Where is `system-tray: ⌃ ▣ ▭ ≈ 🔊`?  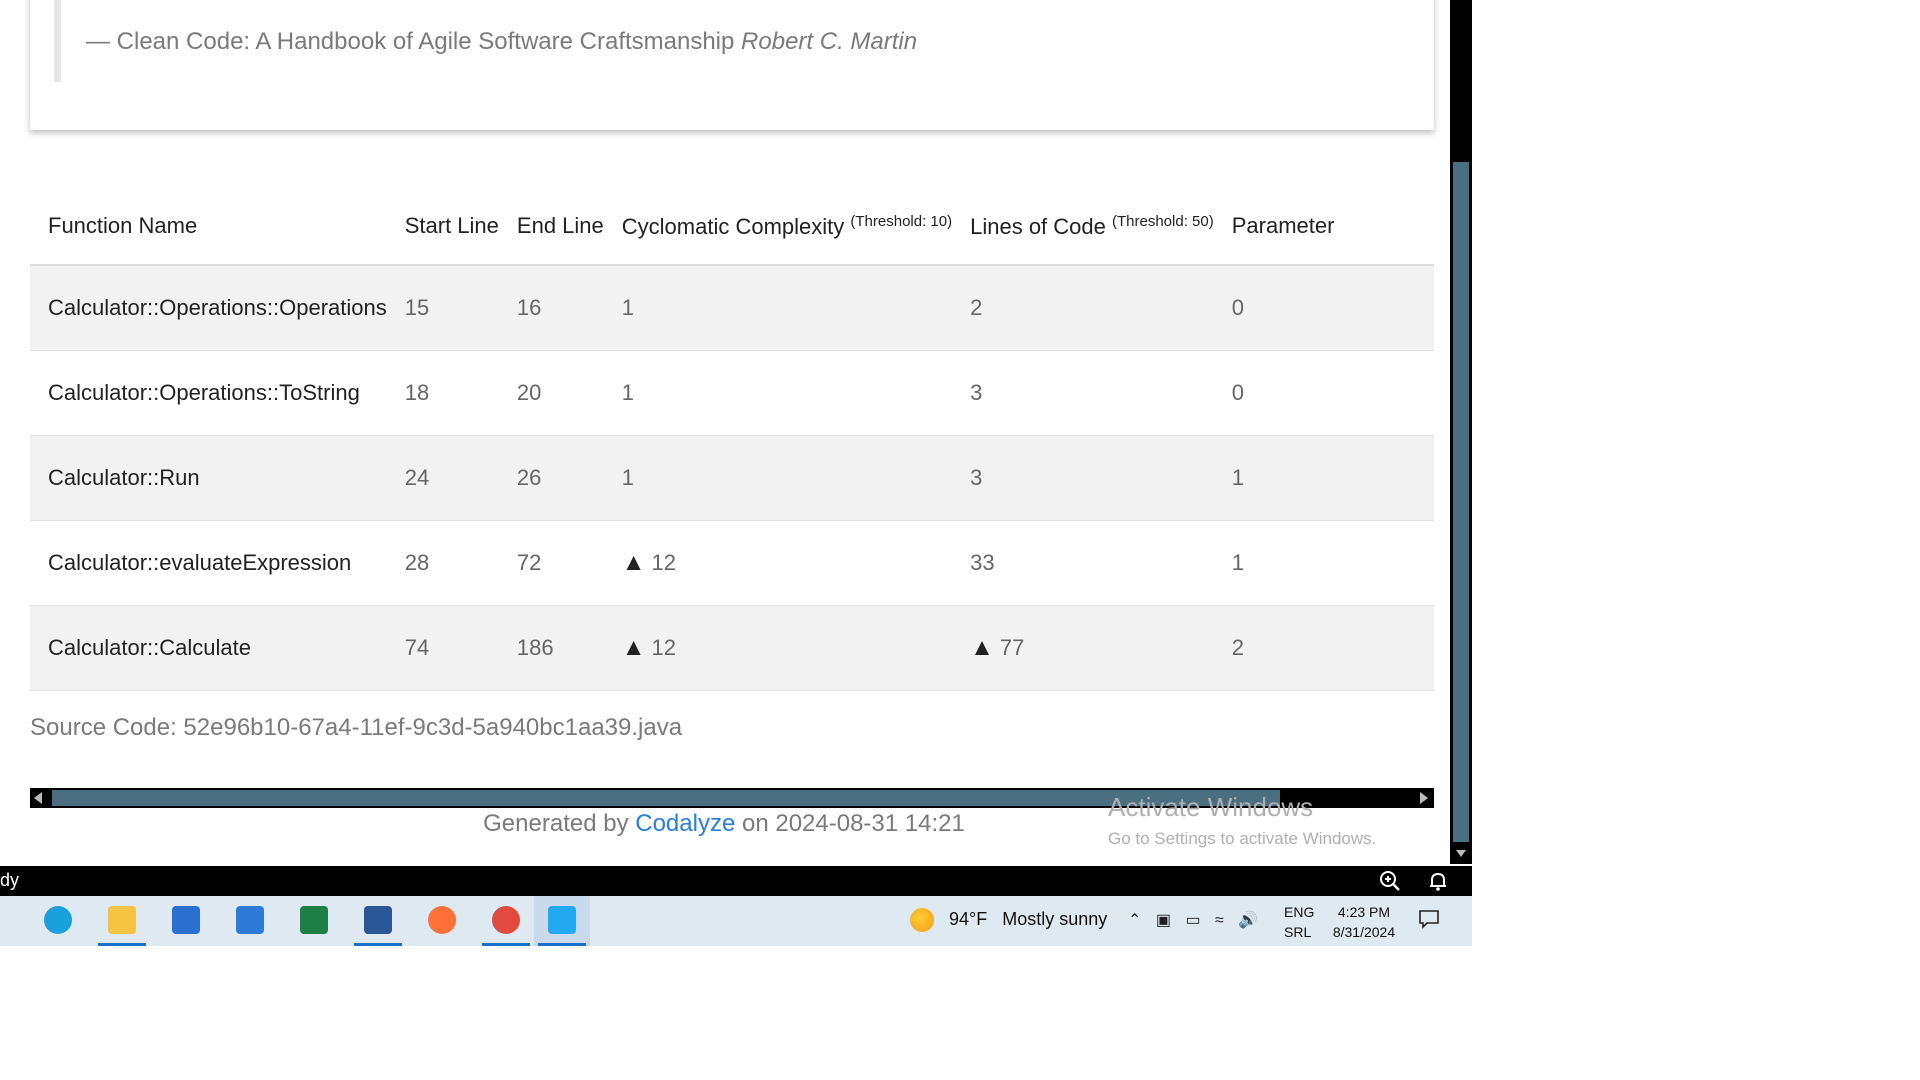
system-tray: ⌃ ▣ ▭ ≈ 🔊 is located at coordinates (1198, 920).